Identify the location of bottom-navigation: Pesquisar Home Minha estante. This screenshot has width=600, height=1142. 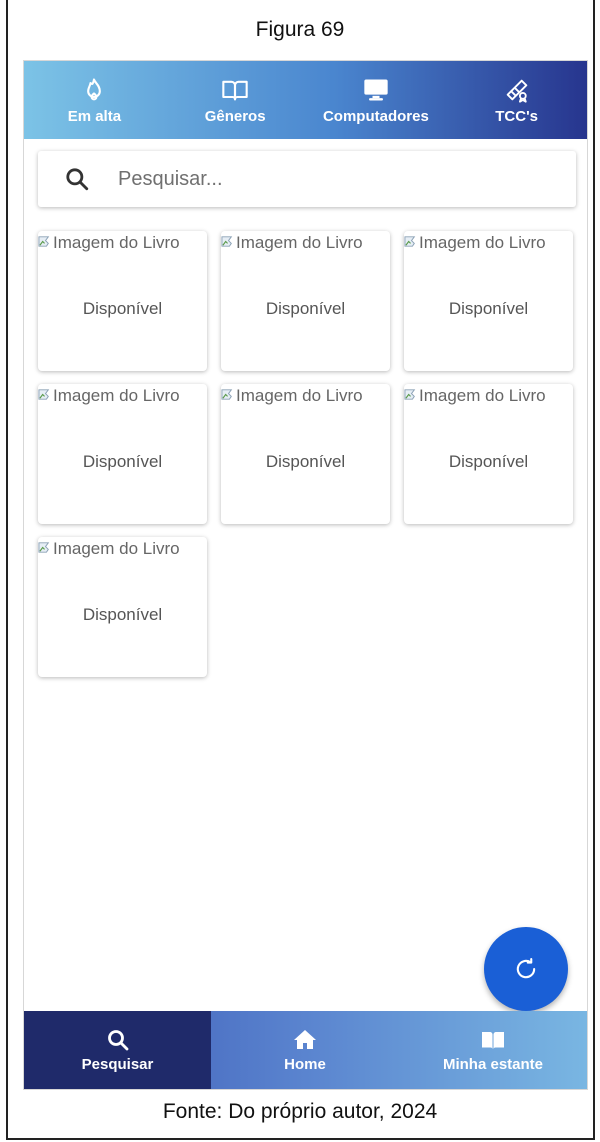
(305, 1050).